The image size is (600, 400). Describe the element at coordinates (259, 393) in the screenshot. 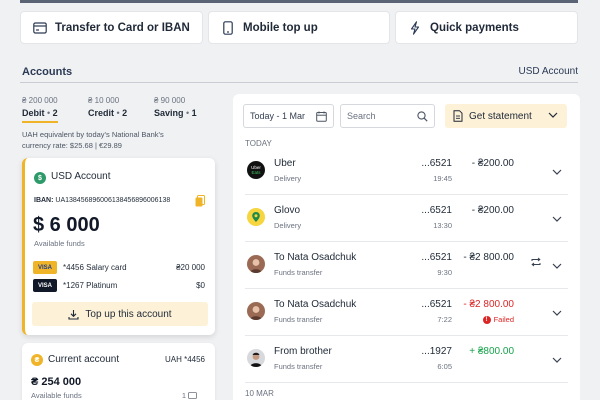

I see `day-label: 10 MAR` at that location.